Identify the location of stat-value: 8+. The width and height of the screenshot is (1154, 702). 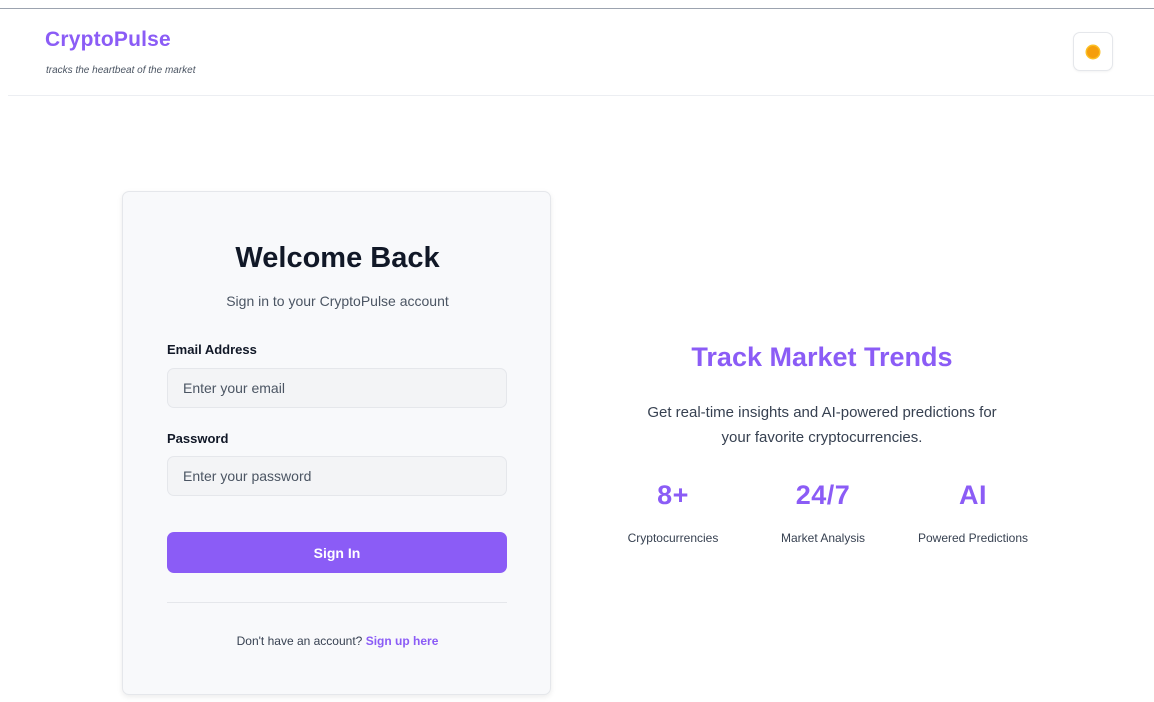
(673, 495).